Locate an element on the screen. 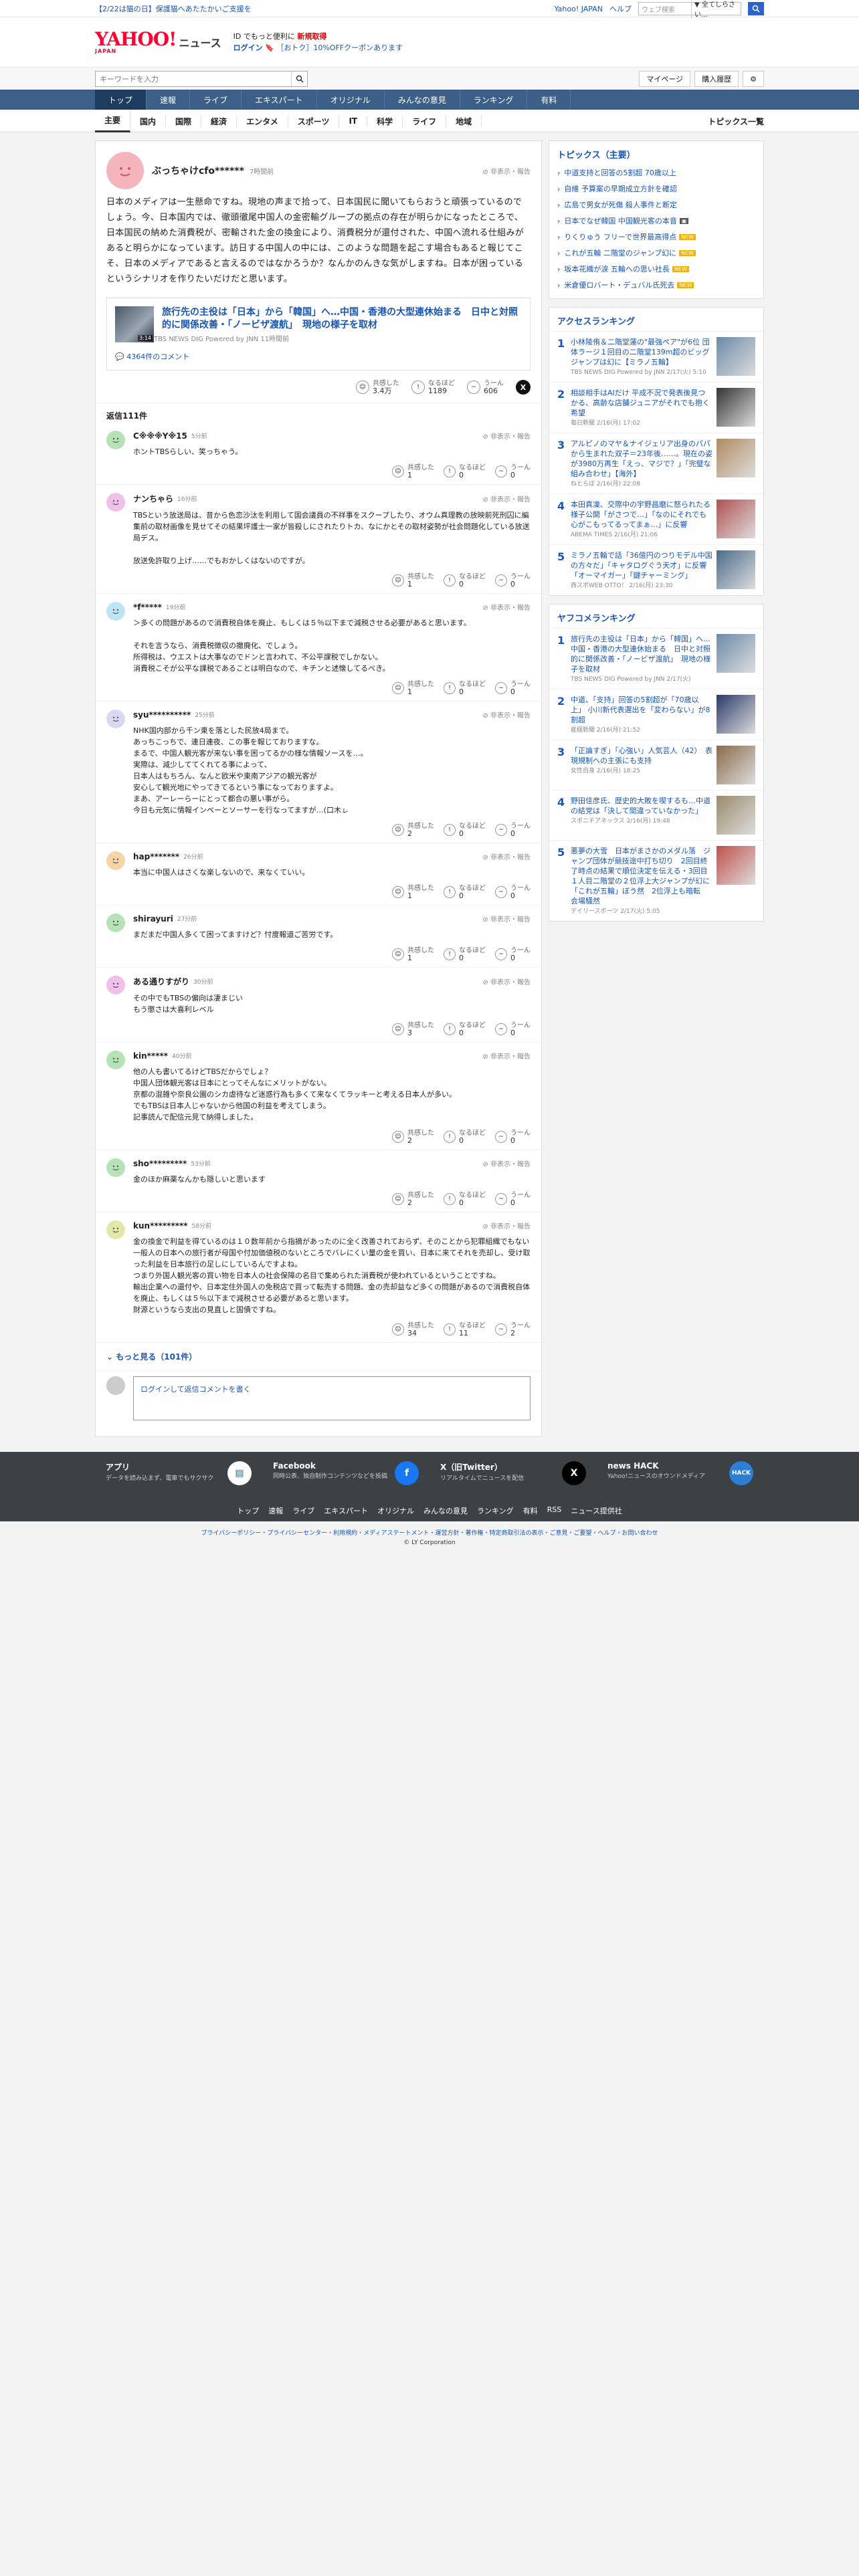 This screenshot has height=2576, width=859. reply-username: hap******* is located at coordinates (156, 856).